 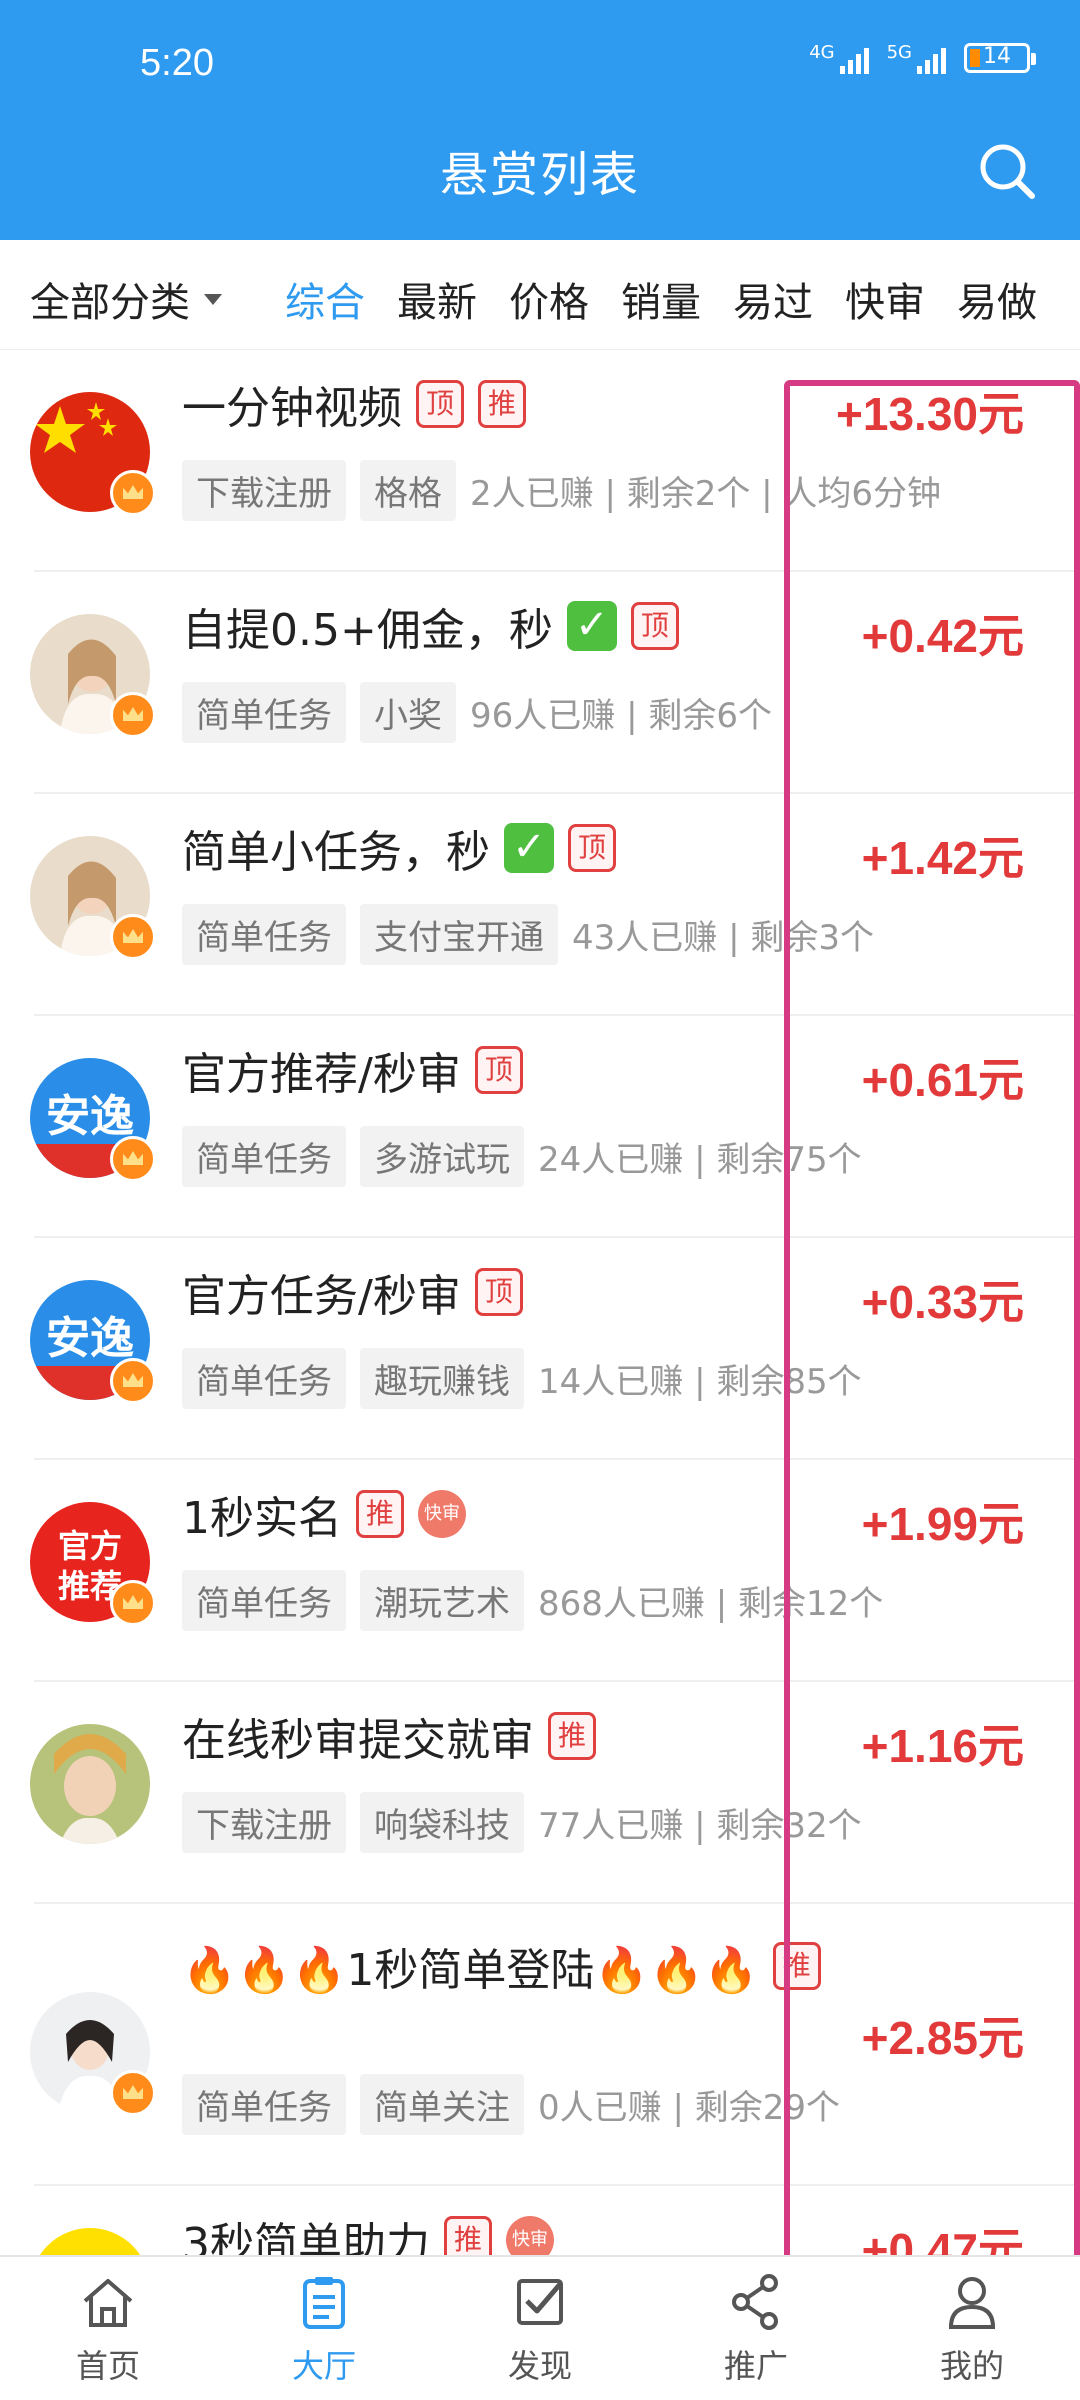 What do you see at coordinates (325, 299) in the screenshot?
I see `tab-sort-comprehensive: 综合` at bounding box center [325, 299].